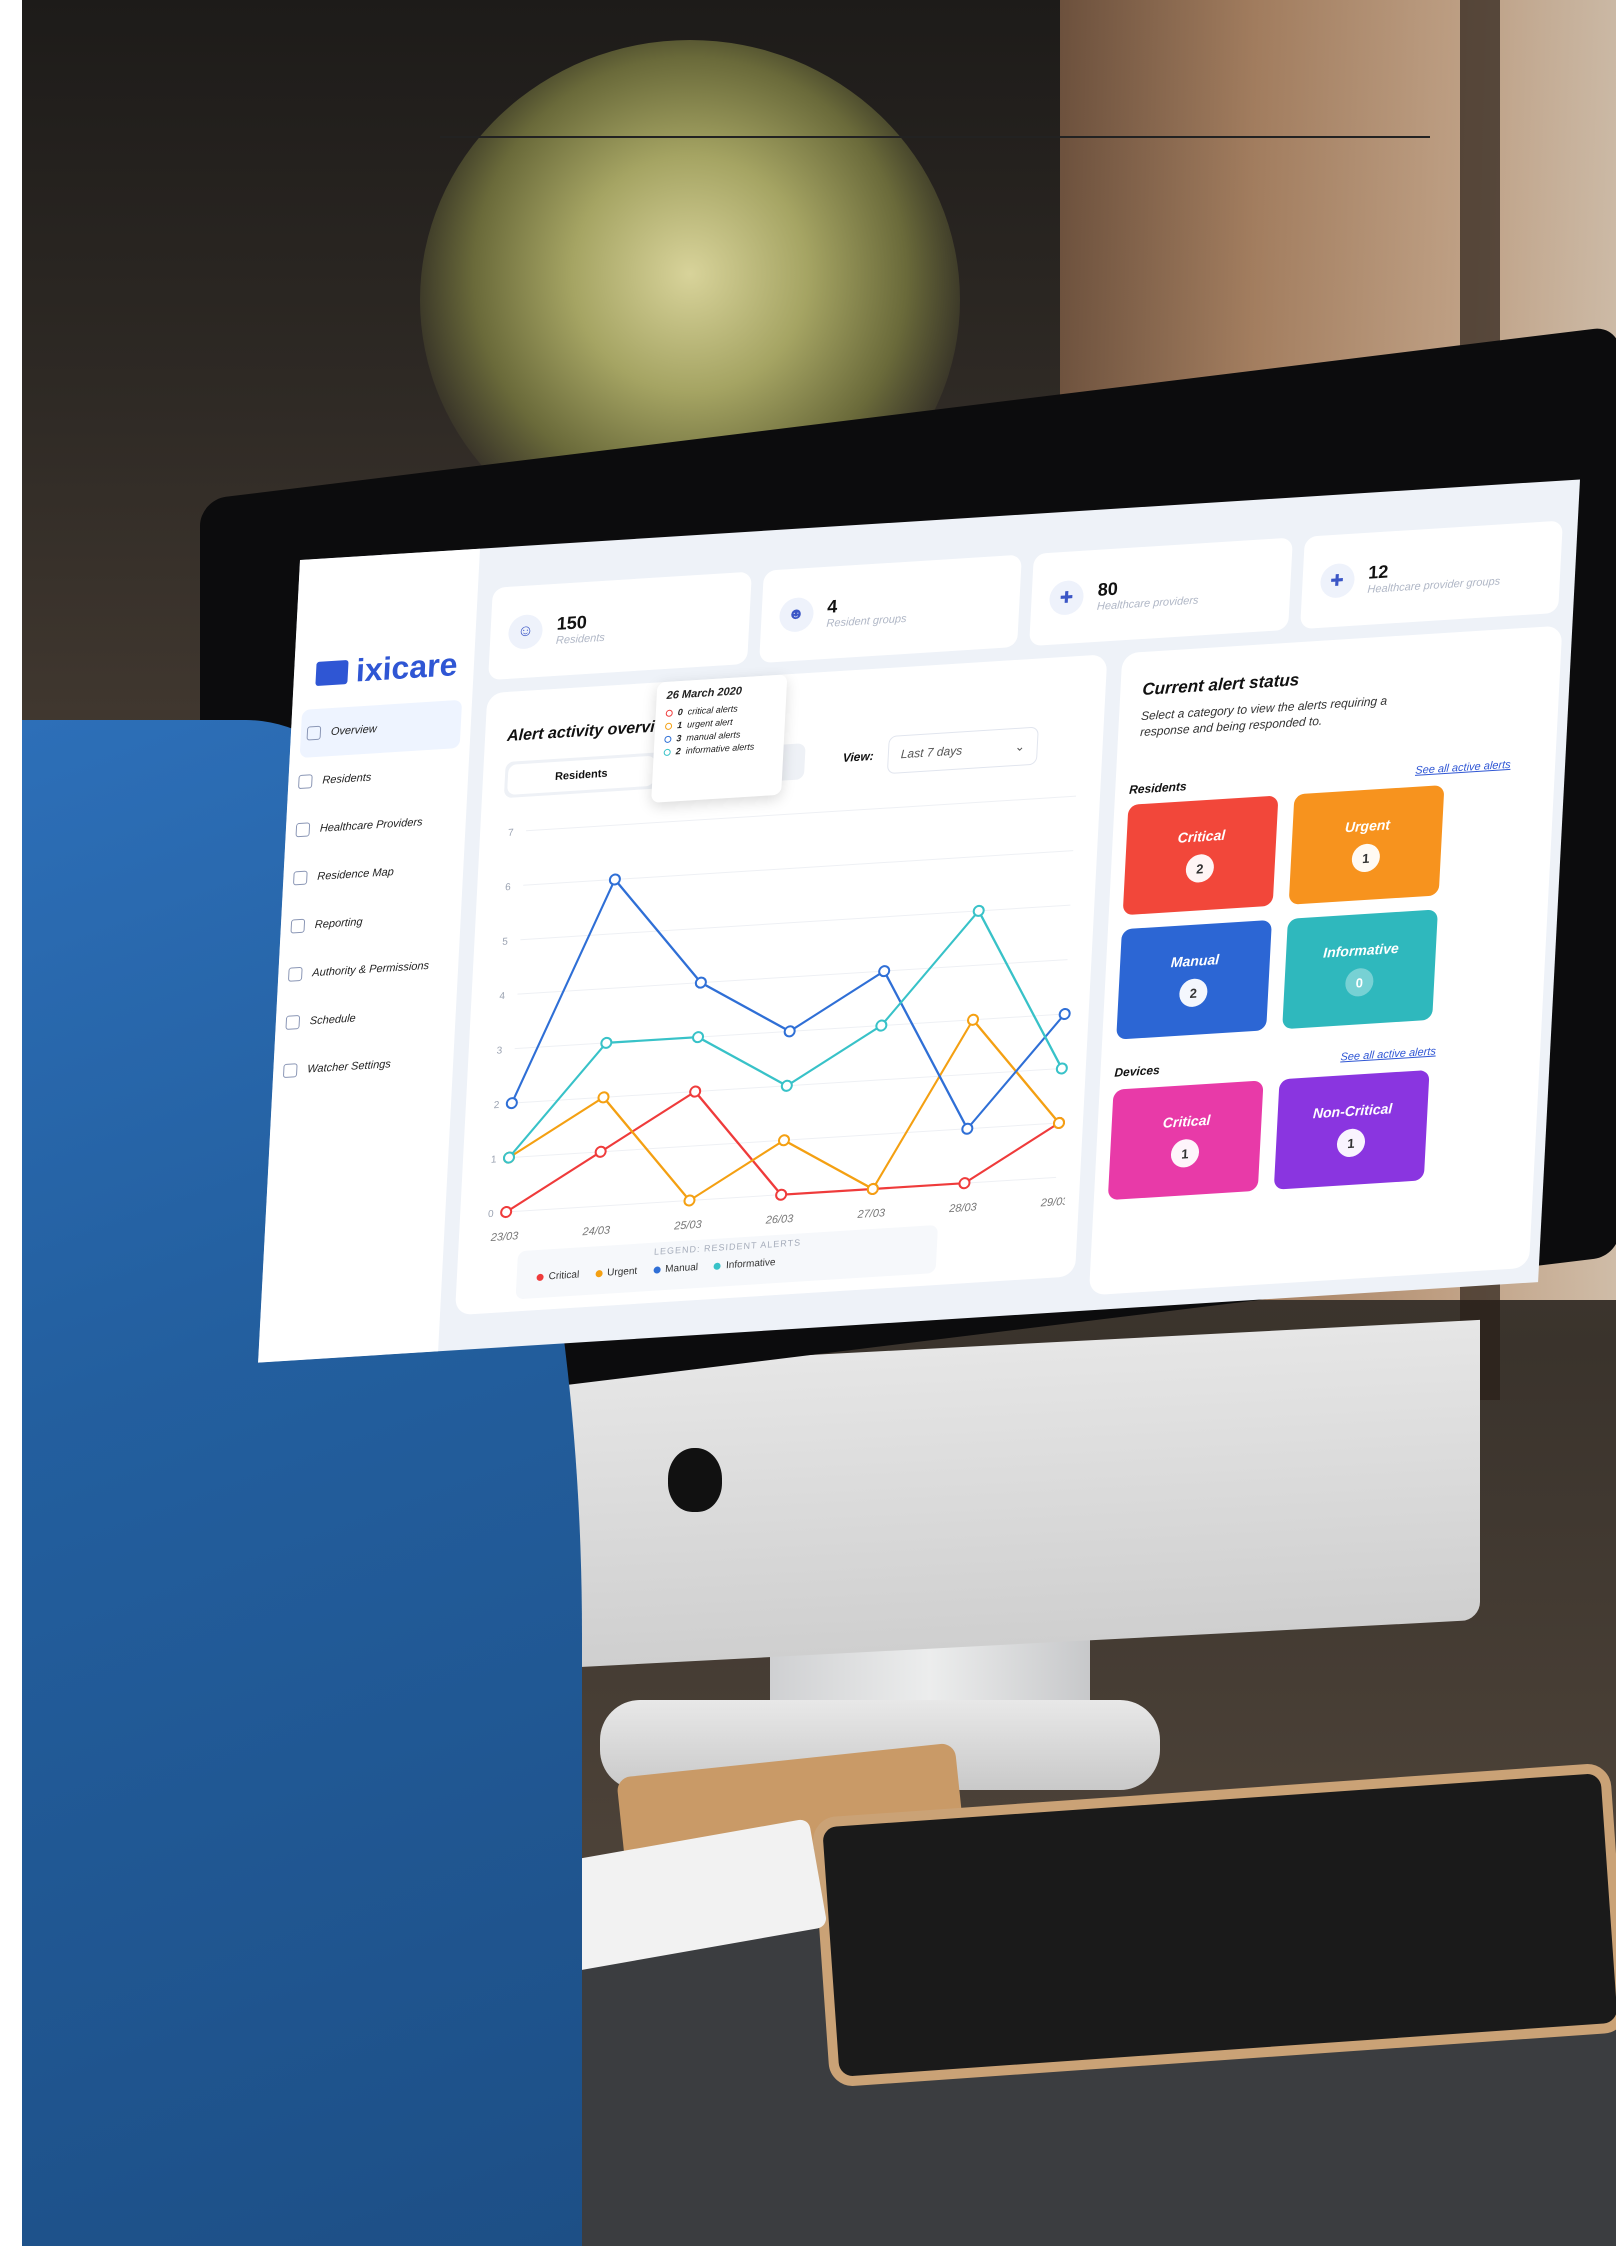  Describe the element at coordinates (680, 712) in the screenshot. I see `tooltip-count: 0` at that location.